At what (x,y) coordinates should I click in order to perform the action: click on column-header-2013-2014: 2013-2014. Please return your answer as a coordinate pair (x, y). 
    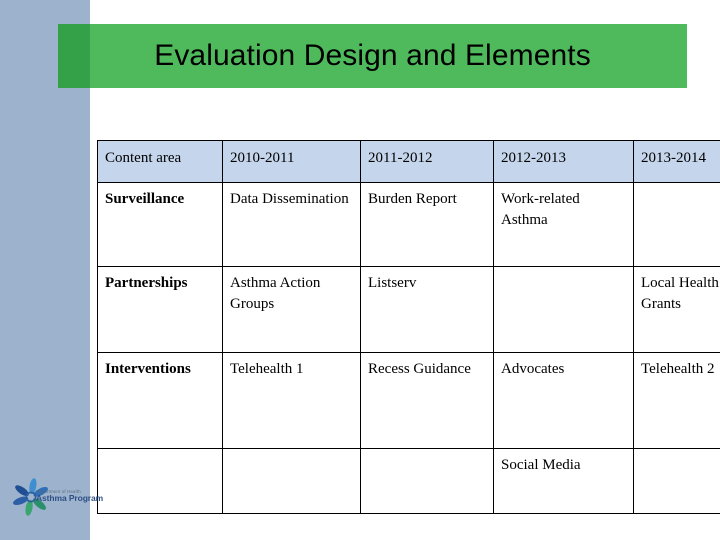
    Looking at the image, I should click on (676, 161).